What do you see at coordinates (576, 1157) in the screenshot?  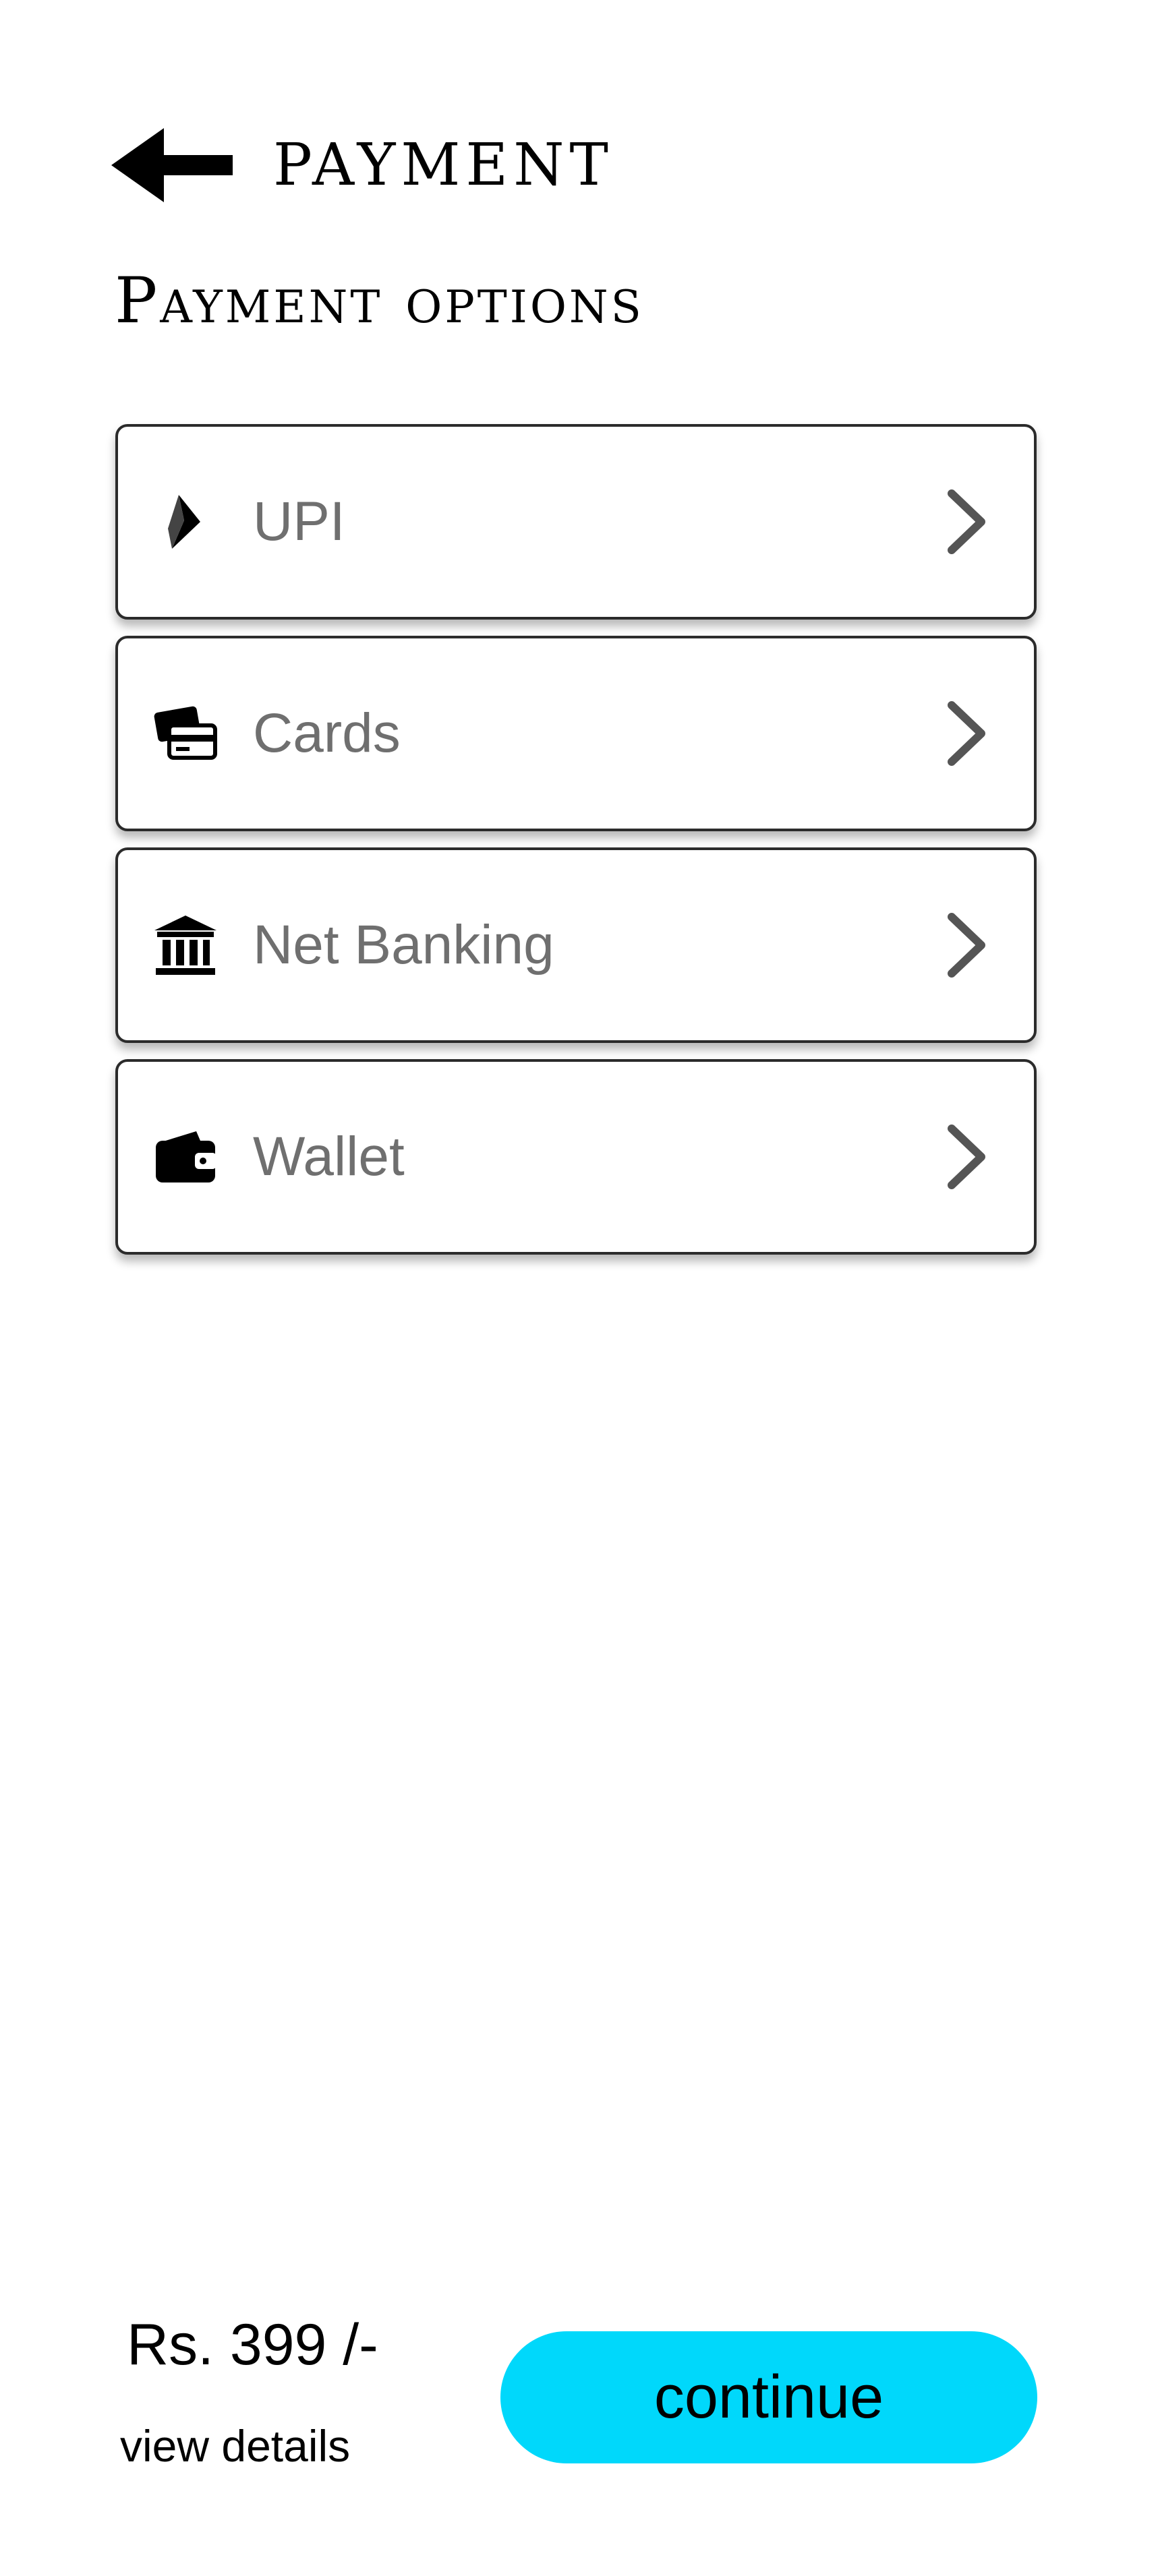 I see `payment-option-wallet: Wallet` at bounding box center [576, 1157].